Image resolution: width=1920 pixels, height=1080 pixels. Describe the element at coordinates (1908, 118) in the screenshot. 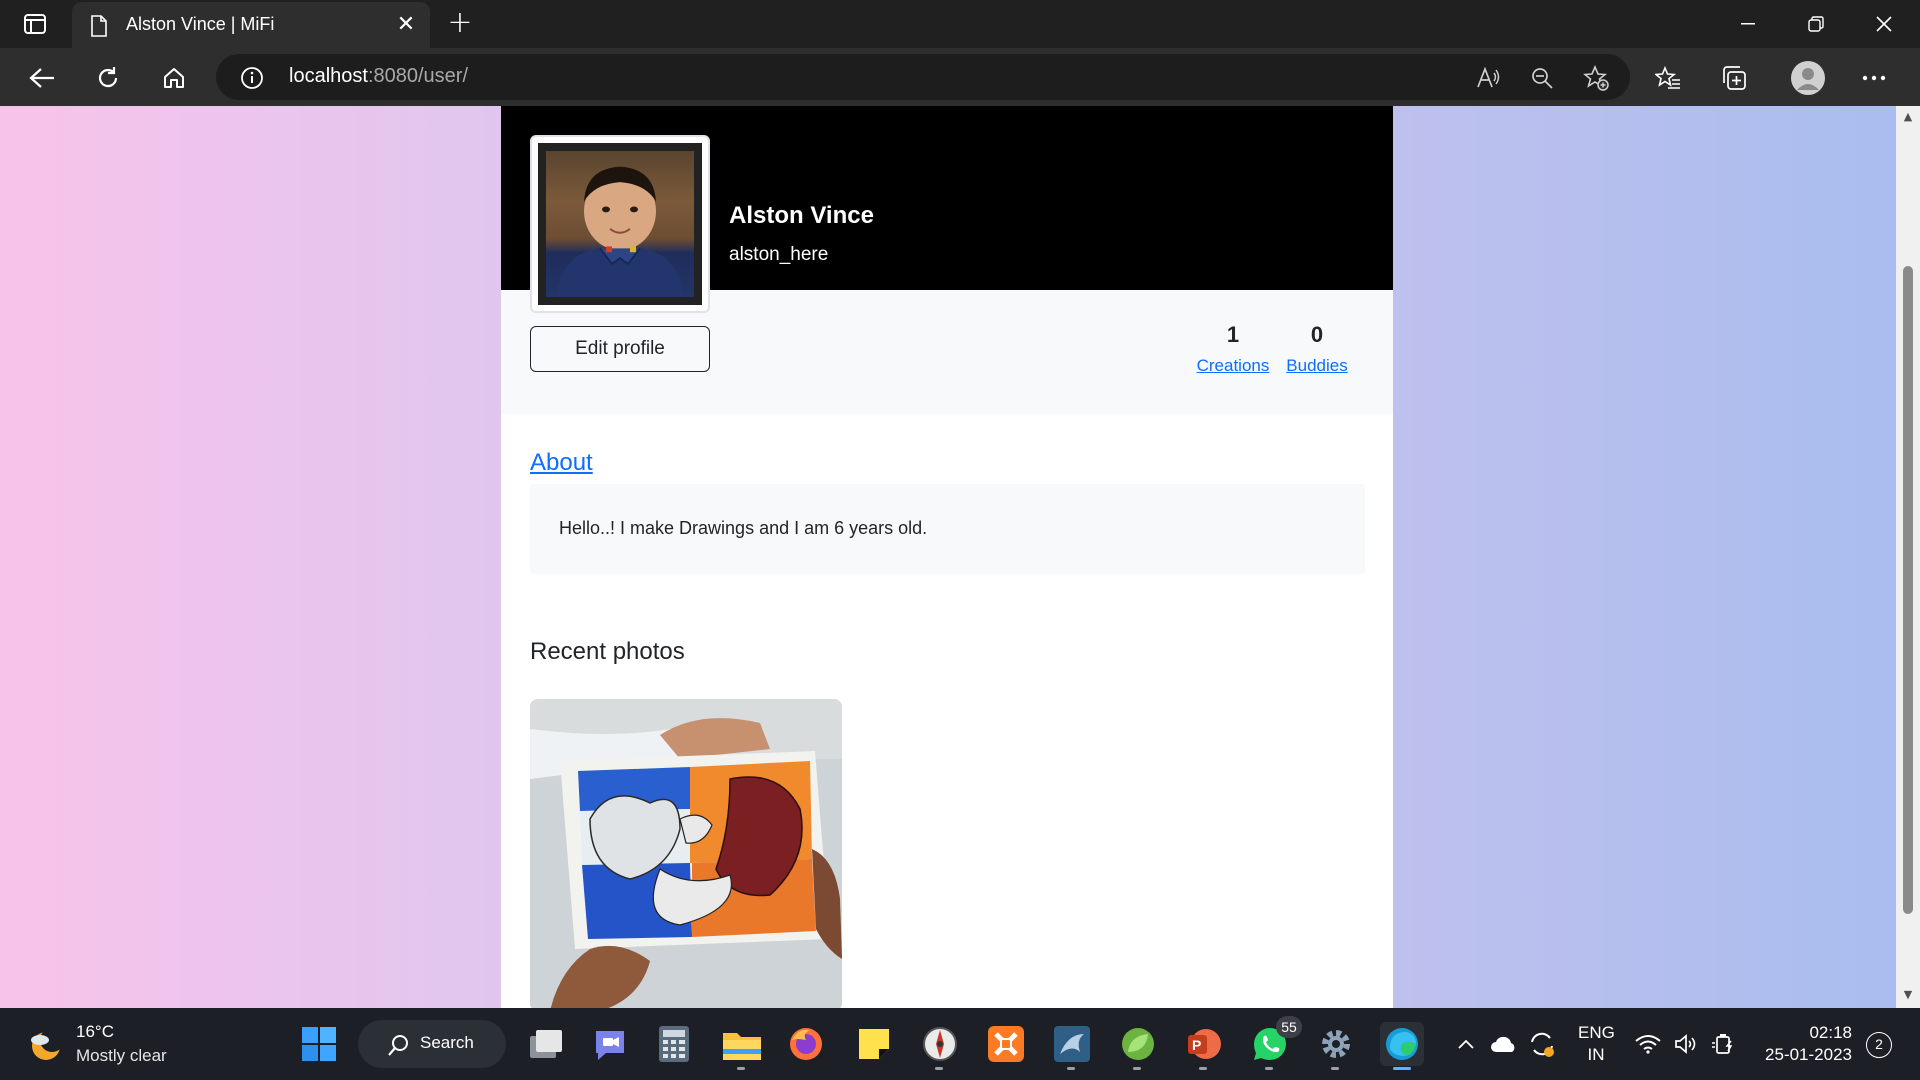

I see `scroll-up-icon: ▲` at that location.